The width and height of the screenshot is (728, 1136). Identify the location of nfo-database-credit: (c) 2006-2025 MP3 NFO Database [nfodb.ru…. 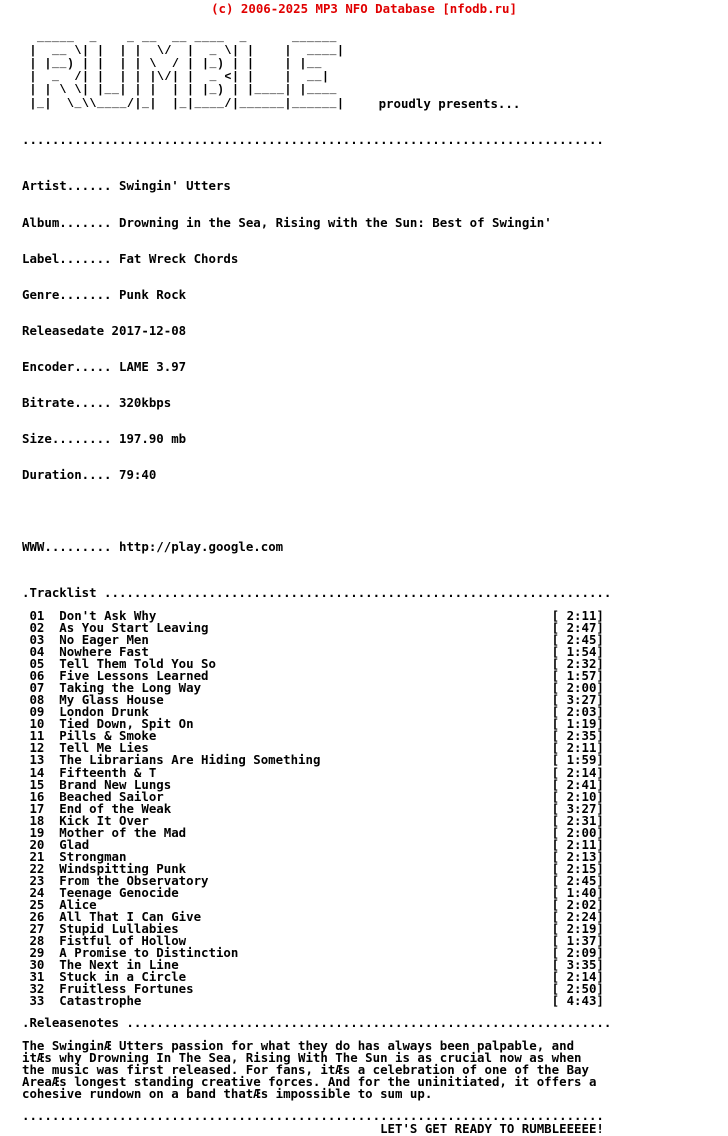
(364, 8).